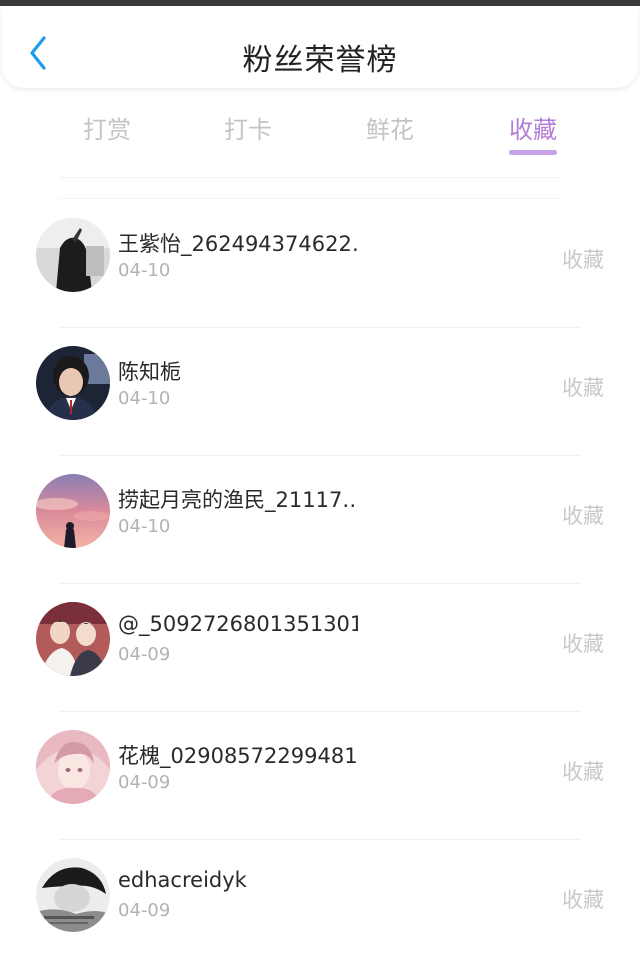  I want to click on header-bar: 粉丝荣誉榜, so click(320, 48).